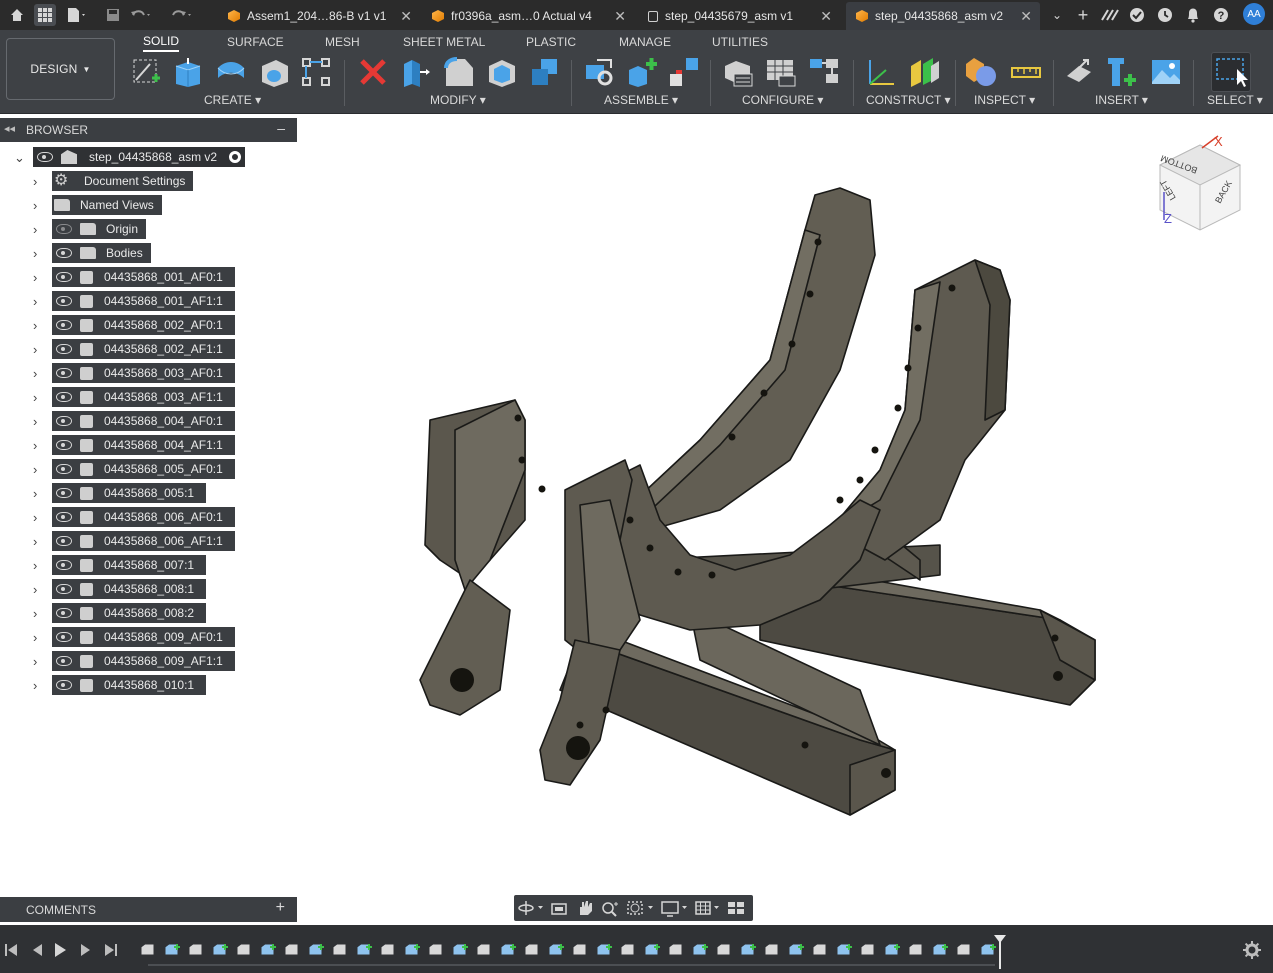 The height and width of the screenshot is (973, 1273). What do you see at coordinates (19, 157) in the screenshot?
I see `chevron-down-icon: ⌄` at bounding box center [19, 157].